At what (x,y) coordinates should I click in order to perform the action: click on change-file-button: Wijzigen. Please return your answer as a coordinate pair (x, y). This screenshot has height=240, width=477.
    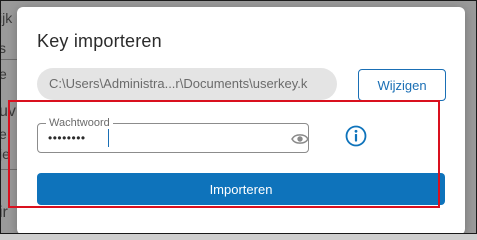
    Looking at the image, I should click on (402, 85).